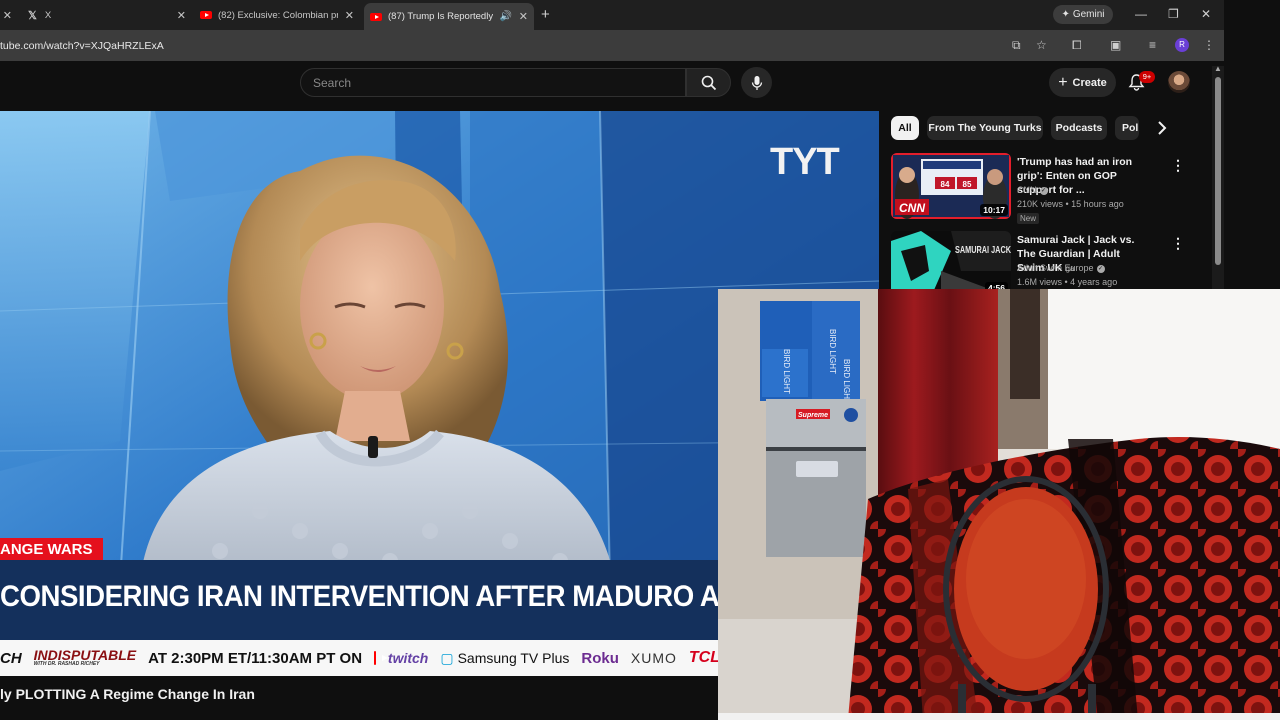 Image resolution: width=1280 pixels, height=720 pixels. I want to click on chip-all: All, so click(905, 128).